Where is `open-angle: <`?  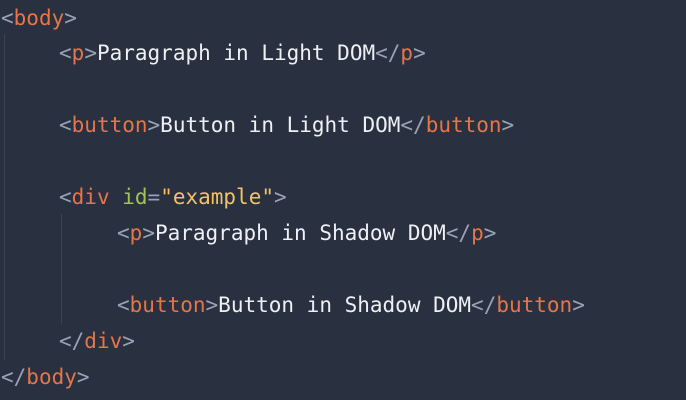 open-angle: < is located at coordinates (7, 18).